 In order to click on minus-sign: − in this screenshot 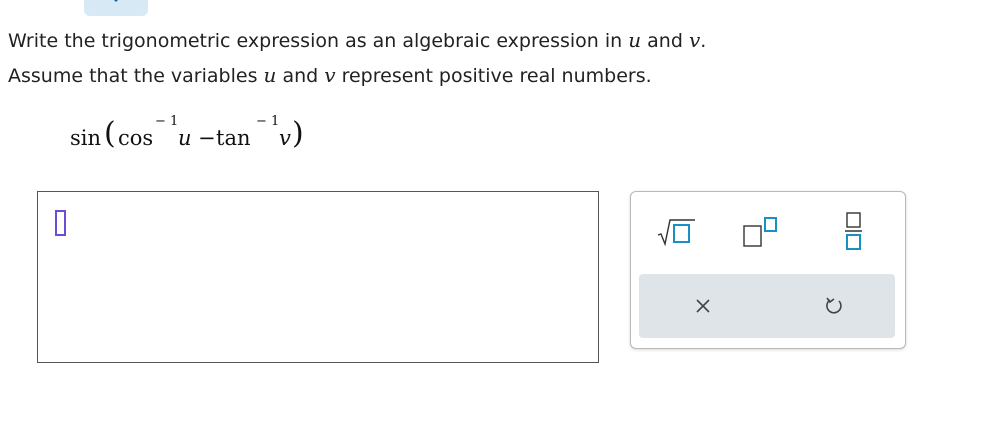, I will do `click(207, 138)`.